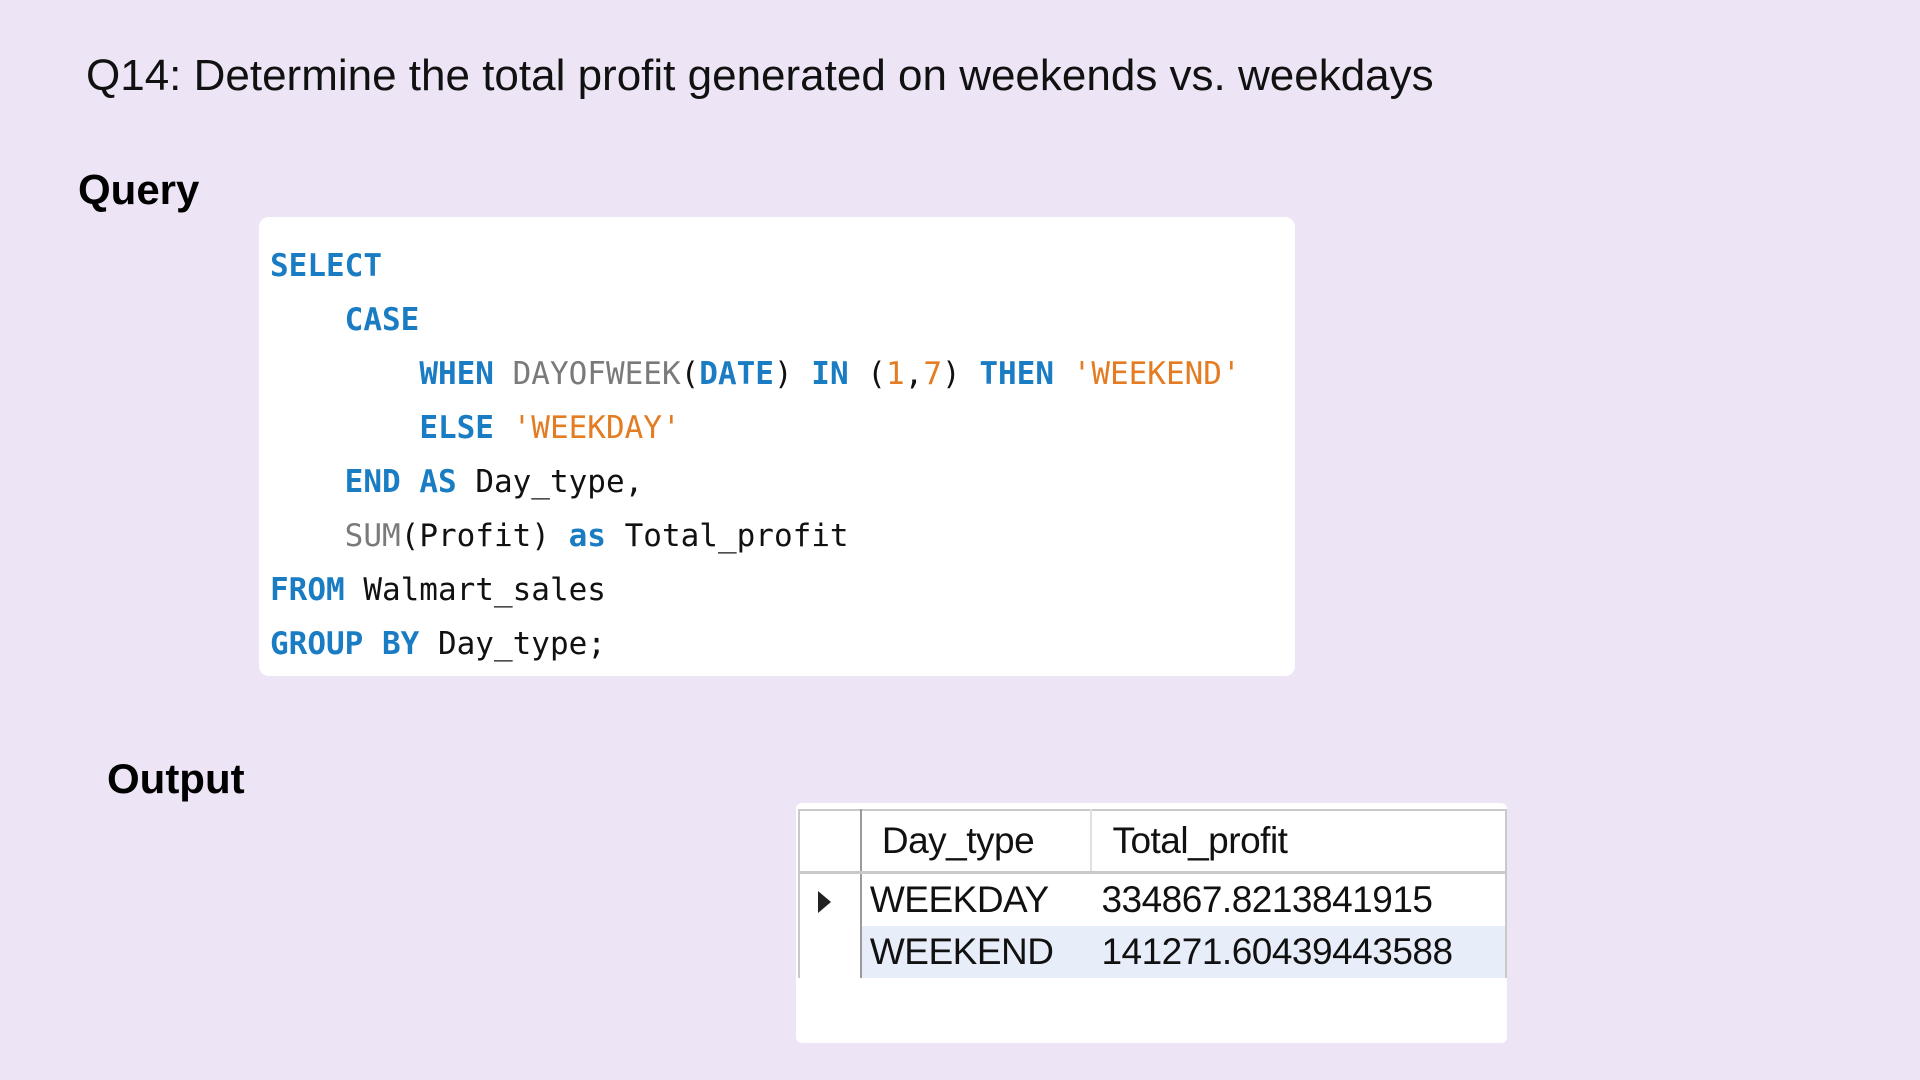 This screenshot has height=1080, width=1920. Describe the element at coordinates (824, 902) in the screenshot. I see `current-row-arrow-icon` at that location.